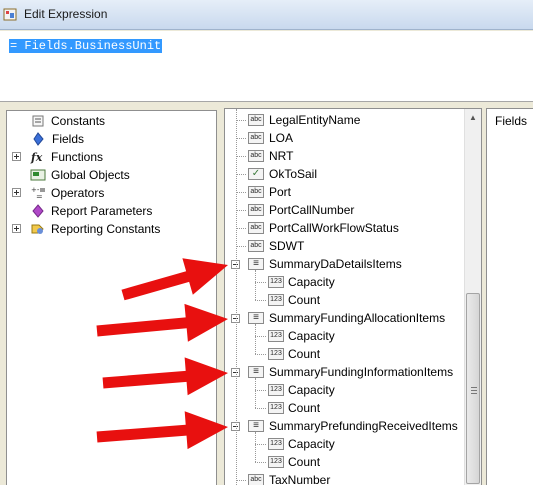  What do you see at coordinates (345, 192) in the screenshot?
I see `field-item: abc Port` at bounding box center [345, 192].